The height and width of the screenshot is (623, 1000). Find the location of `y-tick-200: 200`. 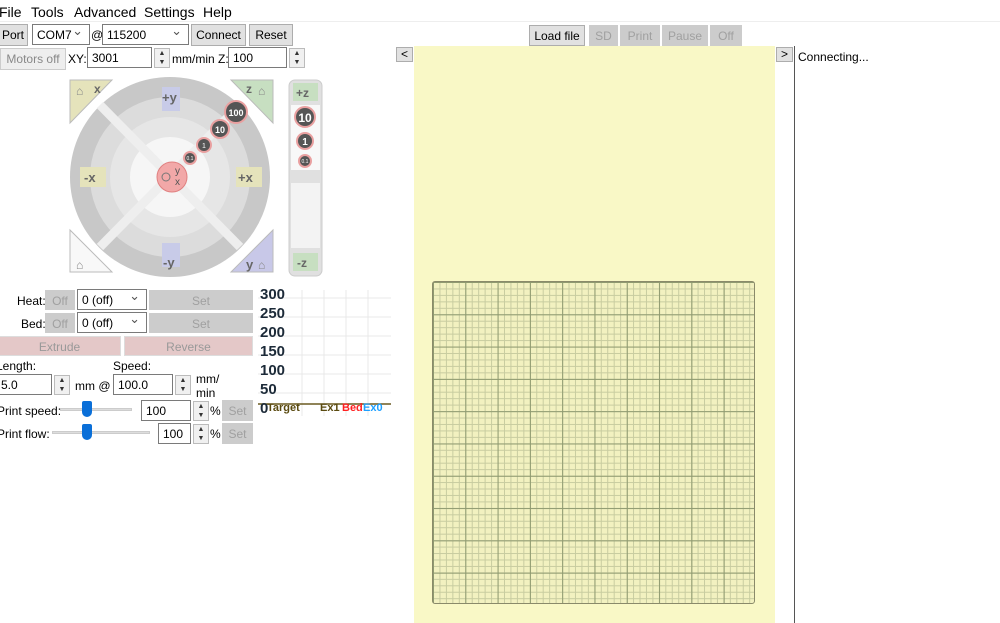

y-tick-200: 200 is located at coordinates (273, 332).